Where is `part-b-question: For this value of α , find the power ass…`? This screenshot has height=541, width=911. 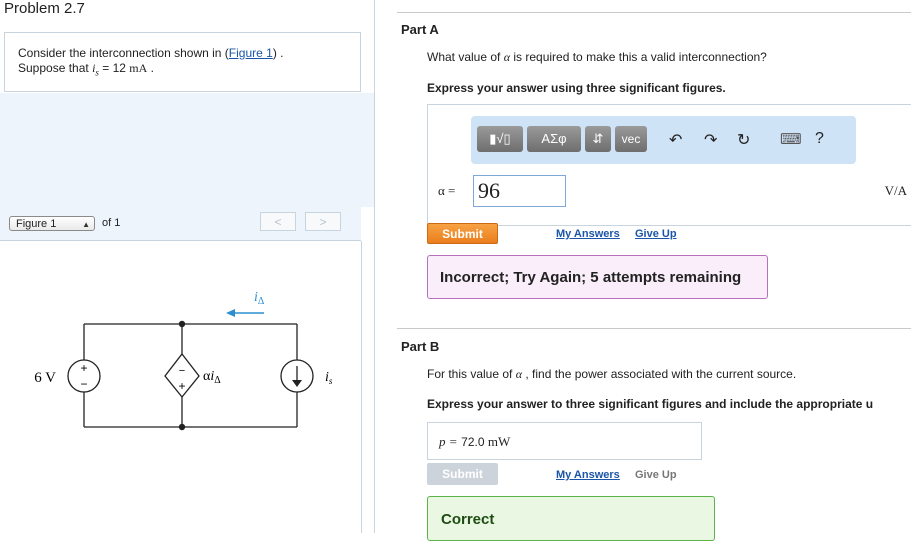
part-b-question: For this value of α , find the power ass… is located at coordinates (611, 374).